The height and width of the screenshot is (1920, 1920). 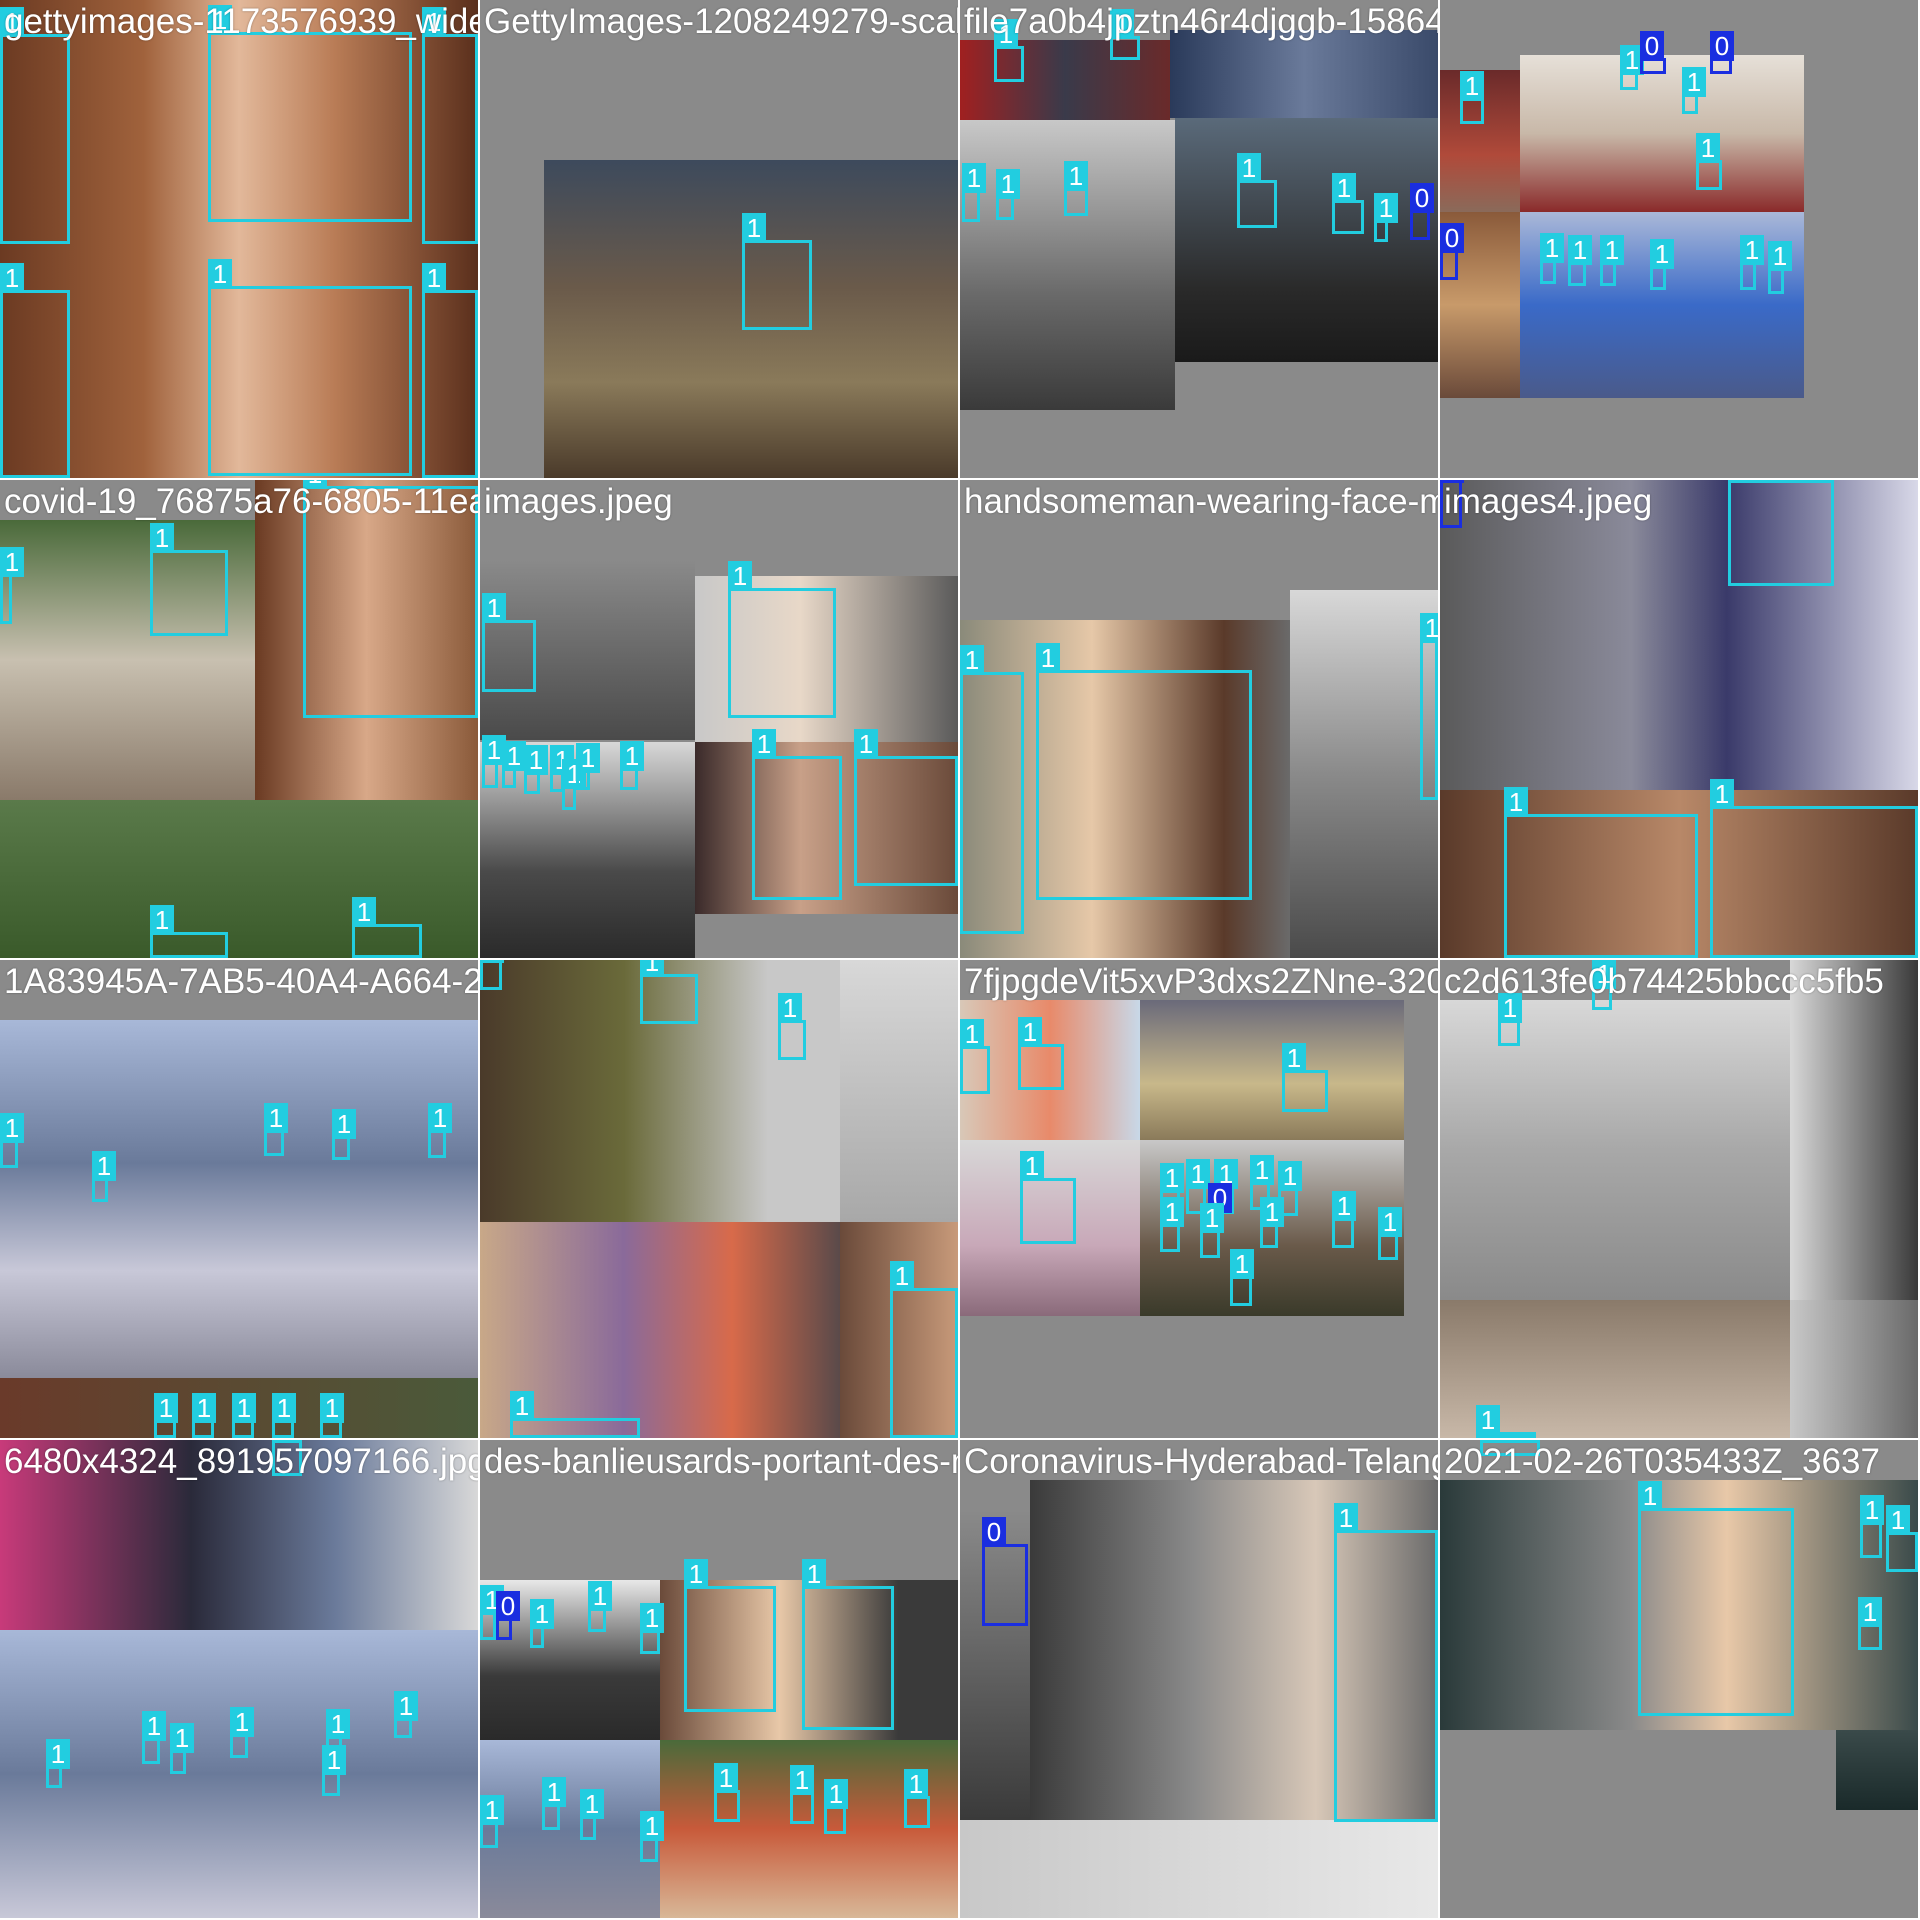 I want to click on tile-filename: c2d613fe0b74425bbccc5fb5, so click(x=1664, y=981).